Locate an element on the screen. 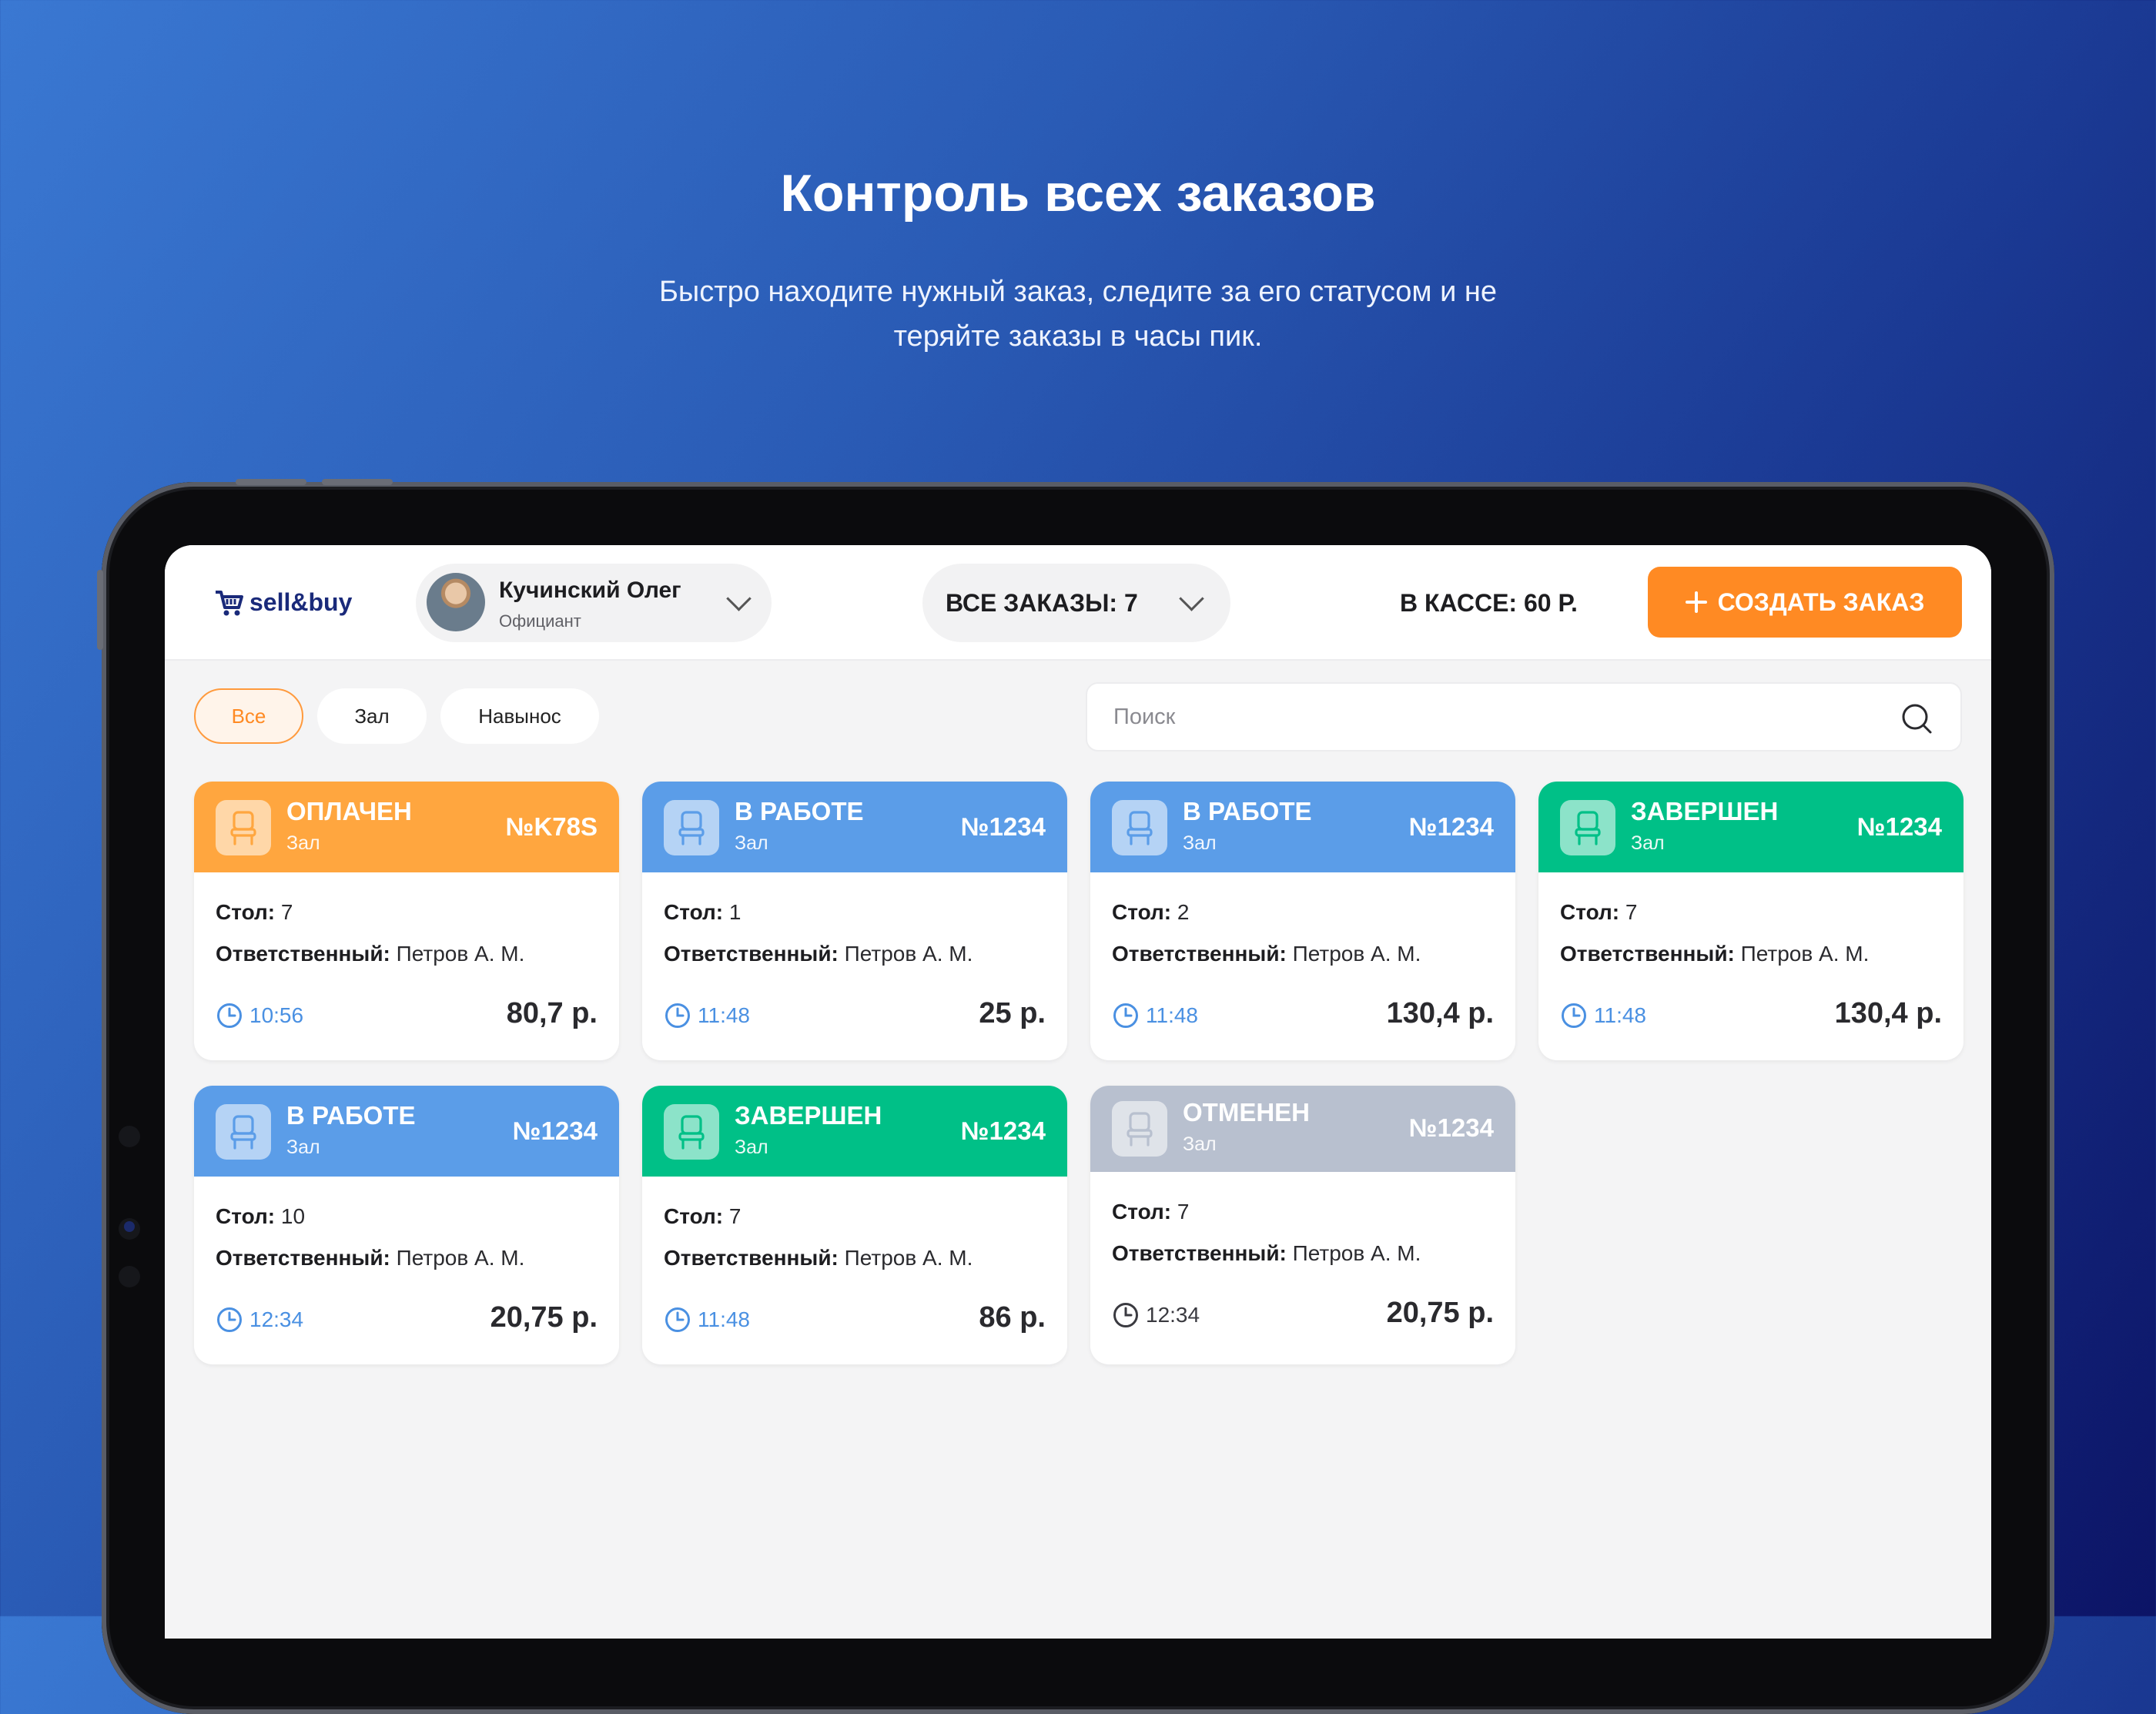 Image resolution: width=2156 pixels, height=1714 pixels. create-order-button: СОЗДАТЬ ЗАКАЗ is located at coordinates (1805, 602).